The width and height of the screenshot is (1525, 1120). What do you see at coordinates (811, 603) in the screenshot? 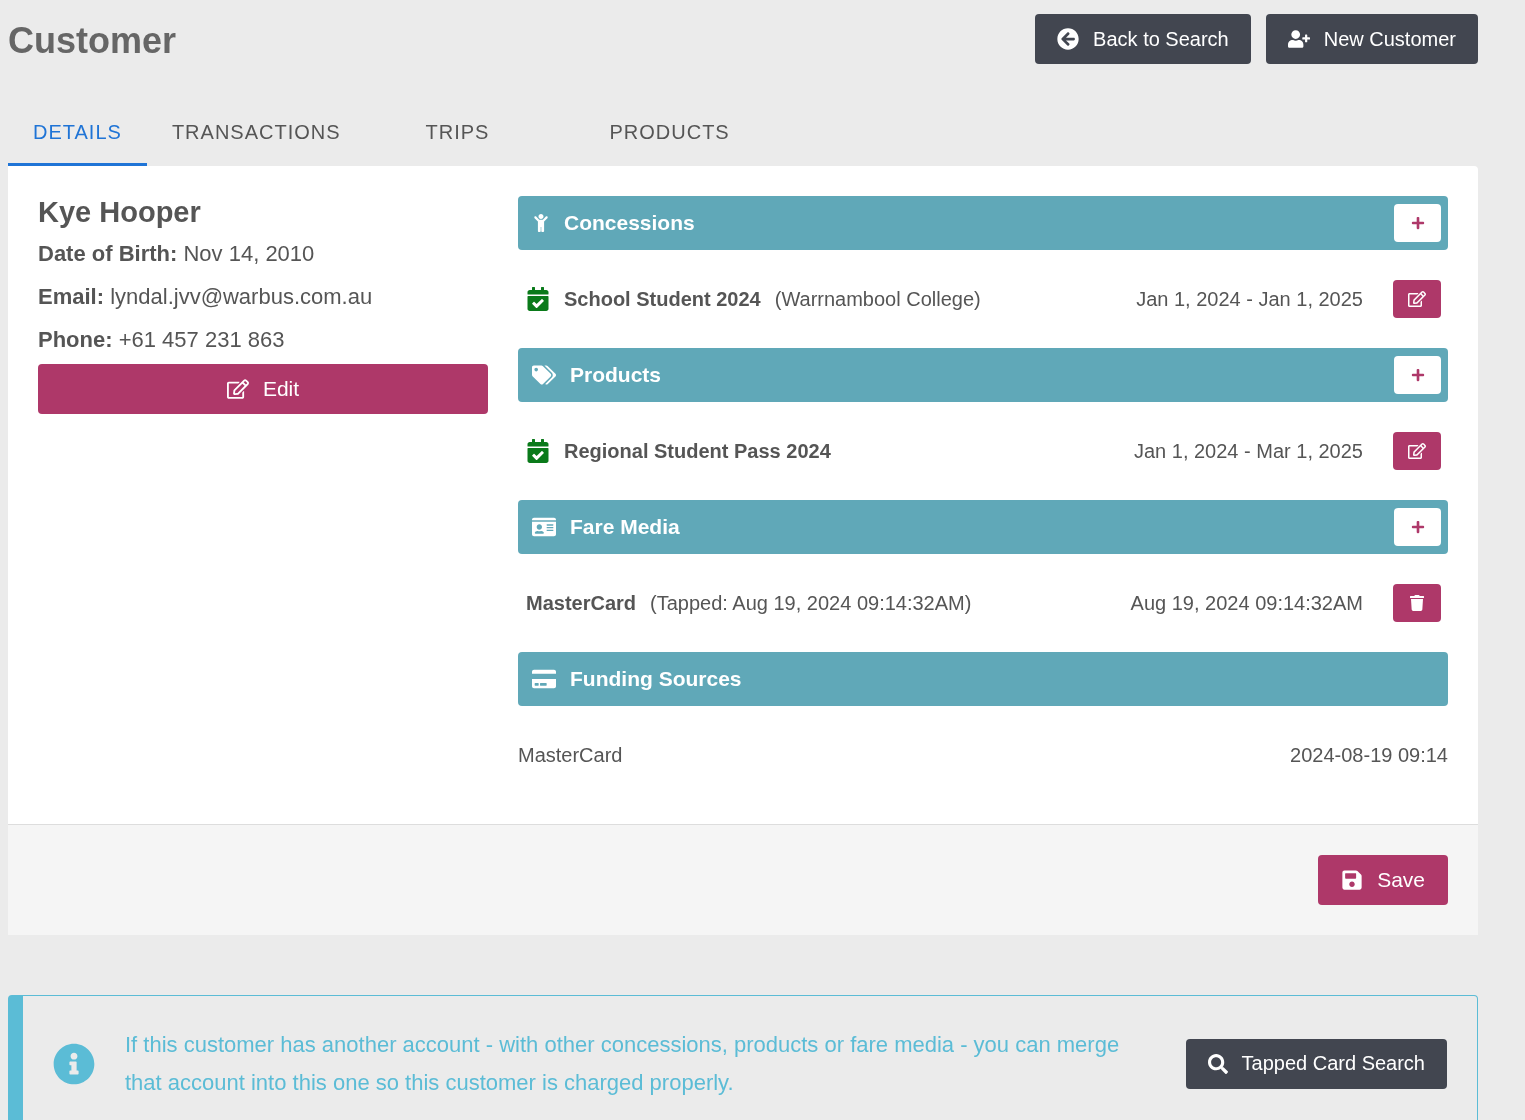
I see `item-note: (Tapped: Aug 19, 2024 09:14:32AM)` at bounding box center [811, 603].